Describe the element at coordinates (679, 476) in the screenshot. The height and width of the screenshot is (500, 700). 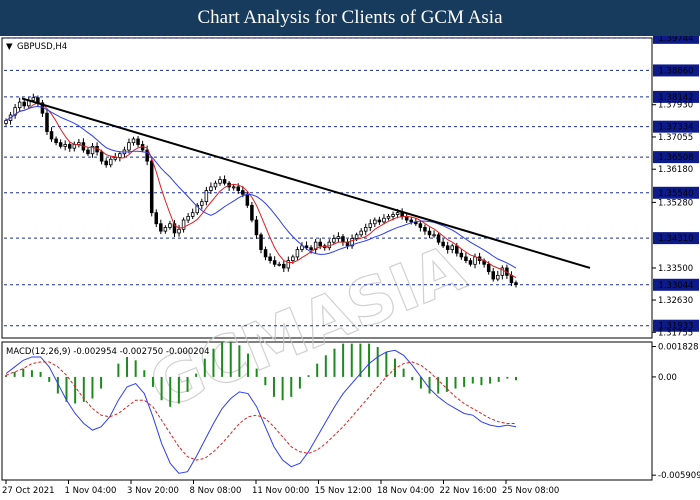
I see `macd-tick-label: -0.005909` at that location.